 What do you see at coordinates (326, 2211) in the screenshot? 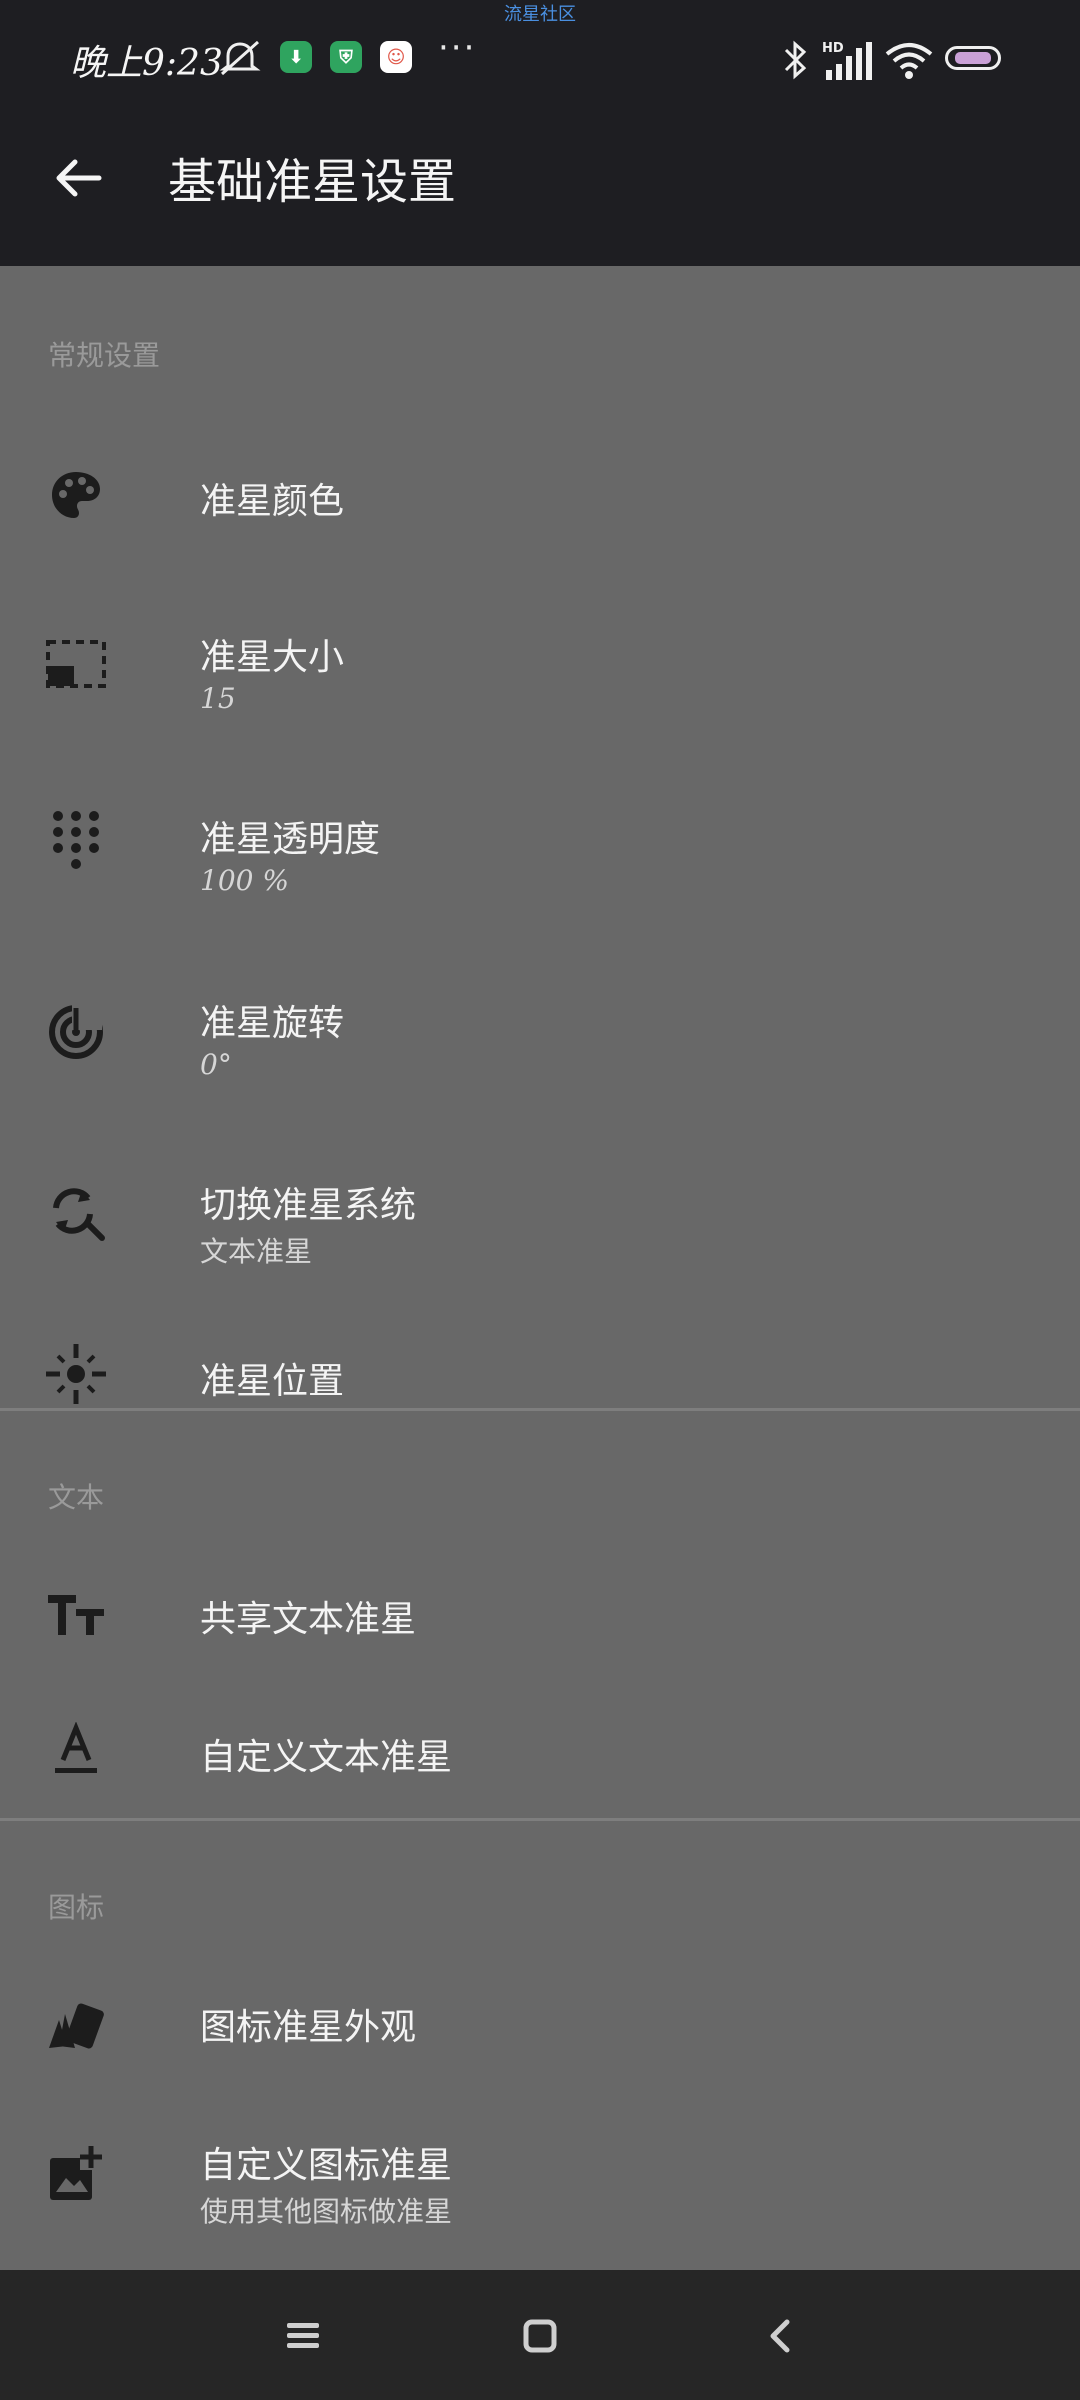
I see `setting-description: 使用其他图标做准星` at bounding box center [326, 2211].